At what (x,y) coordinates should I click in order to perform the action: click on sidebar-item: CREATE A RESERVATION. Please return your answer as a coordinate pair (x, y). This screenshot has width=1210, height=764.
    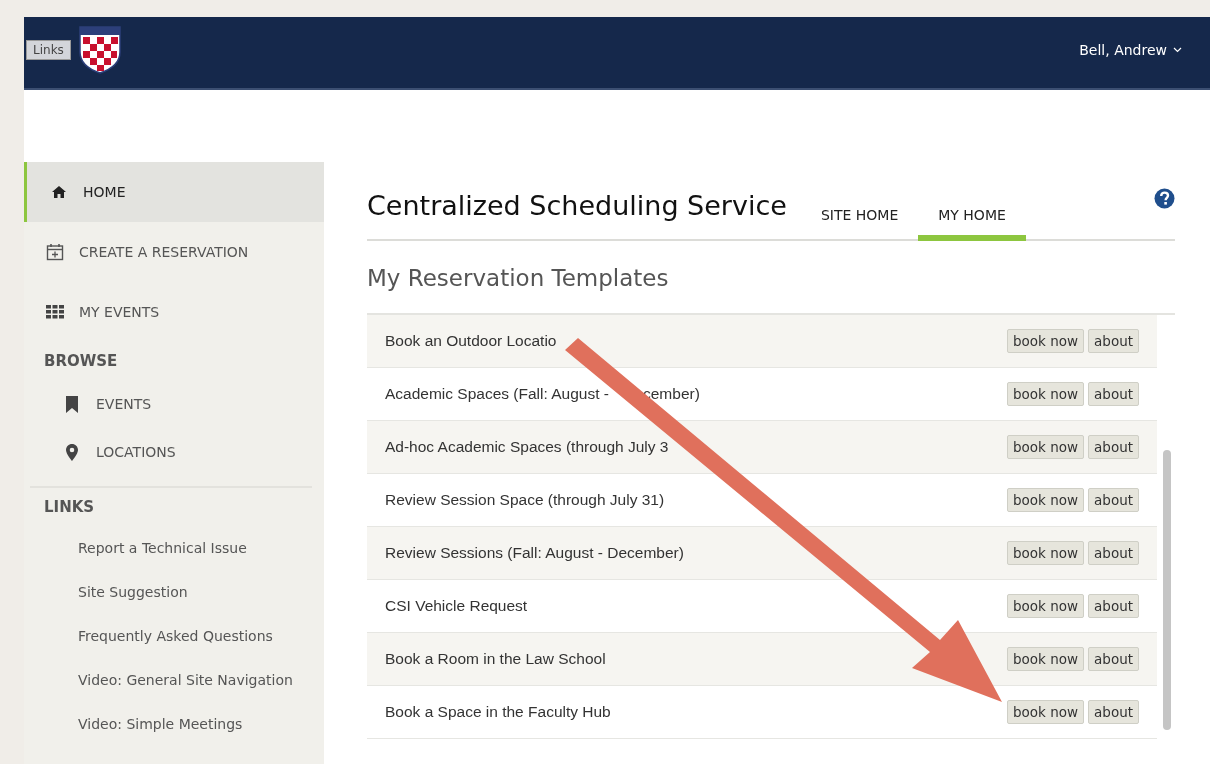
    Looking at the image, I should click on (174, 252).